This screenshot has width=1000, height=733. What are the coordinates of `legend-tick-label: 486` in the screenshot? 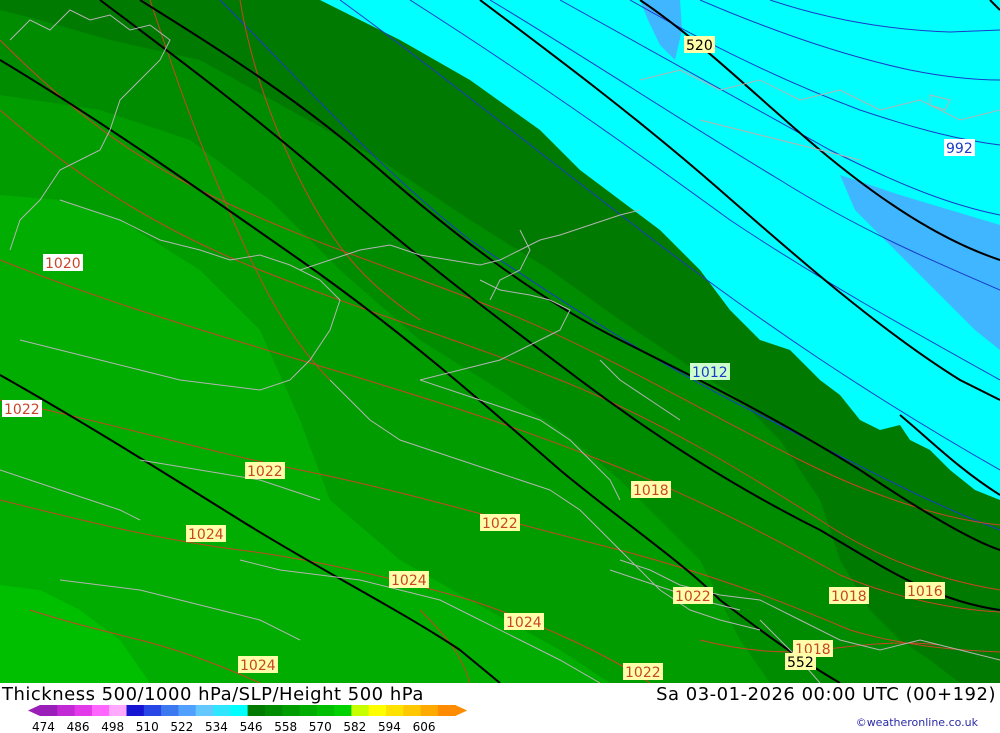 It's located at (78, 726).